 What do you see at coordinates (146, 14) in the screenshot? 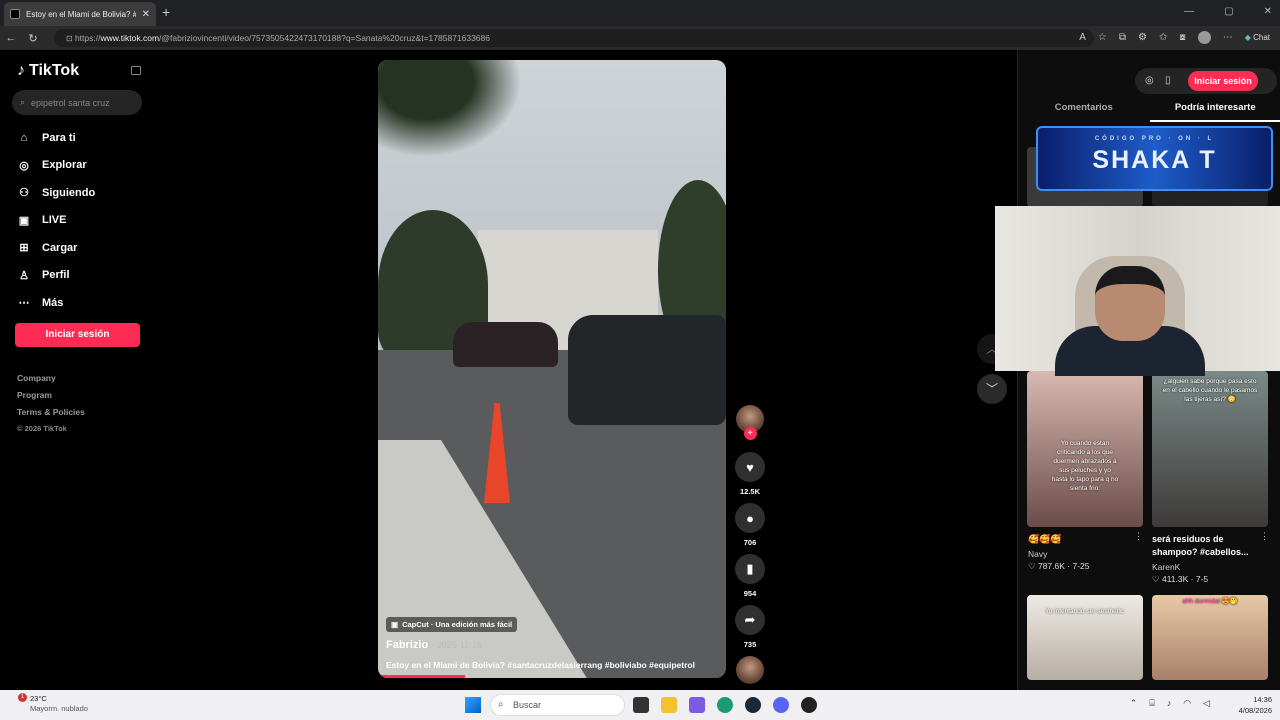
I see `close-tab-icon: ✕` at bounding box center [146, 14].